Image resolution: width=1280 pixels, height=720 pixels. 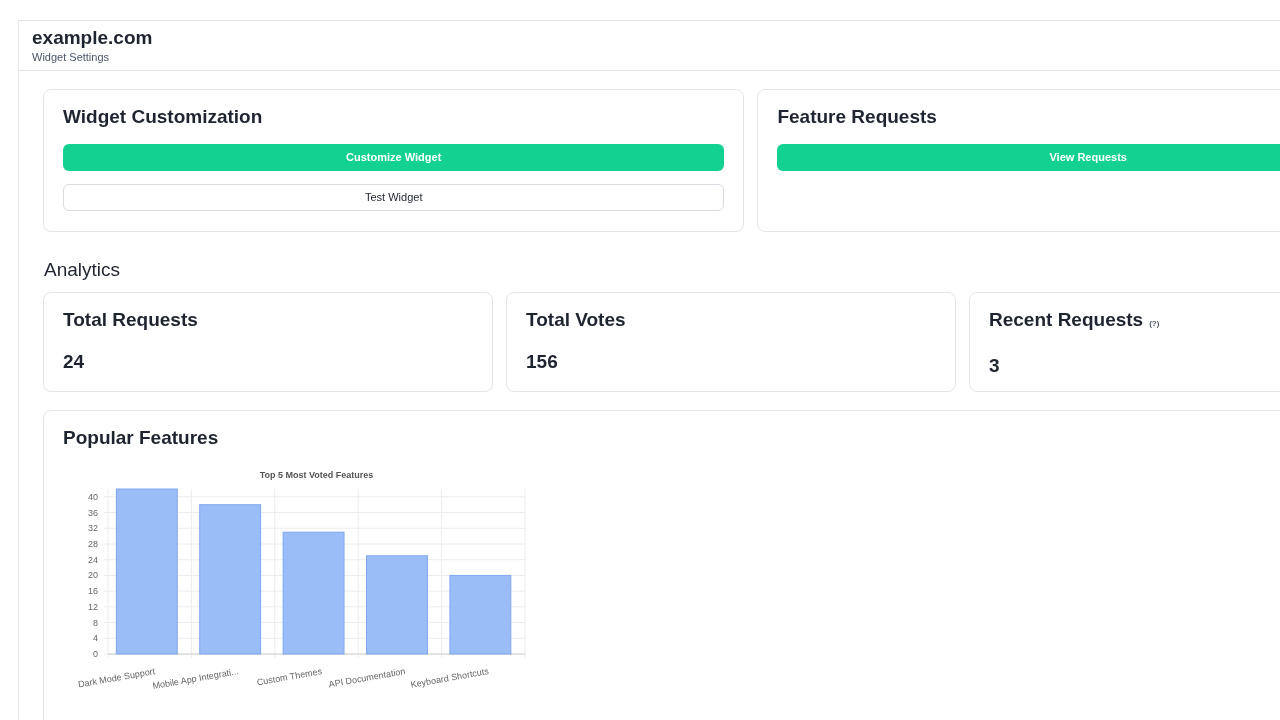 I want to click on axis-tick-label: 20, so click(x=93, y=575).